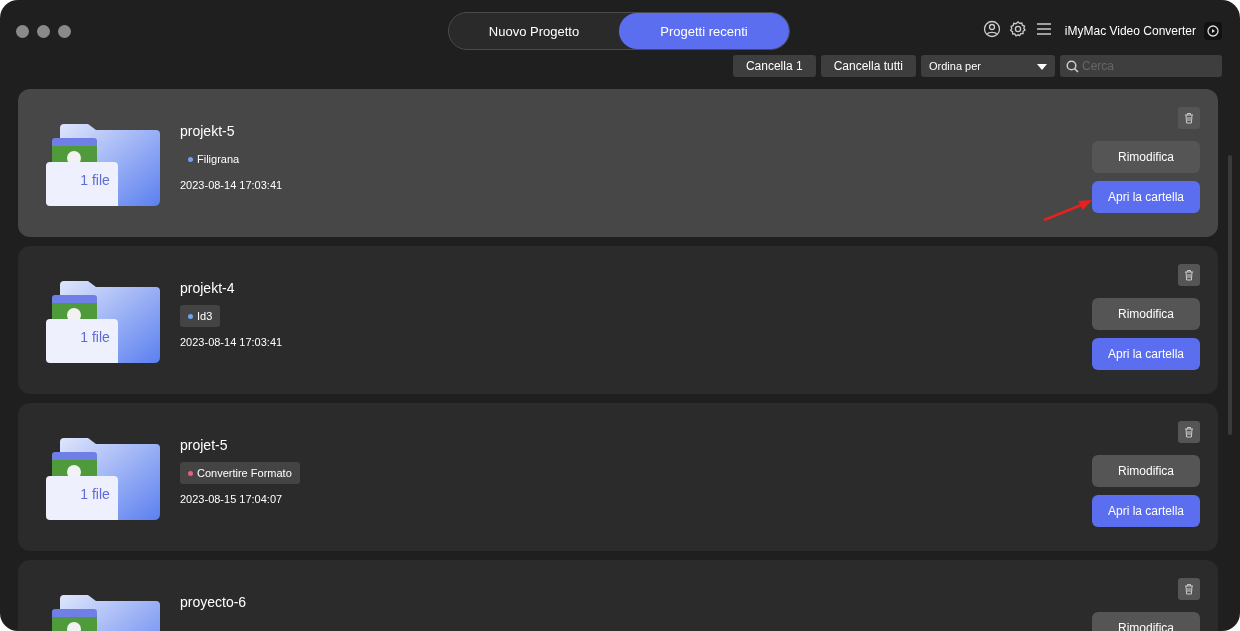  I want to click on project-name: projet-5, so click(204, 445).